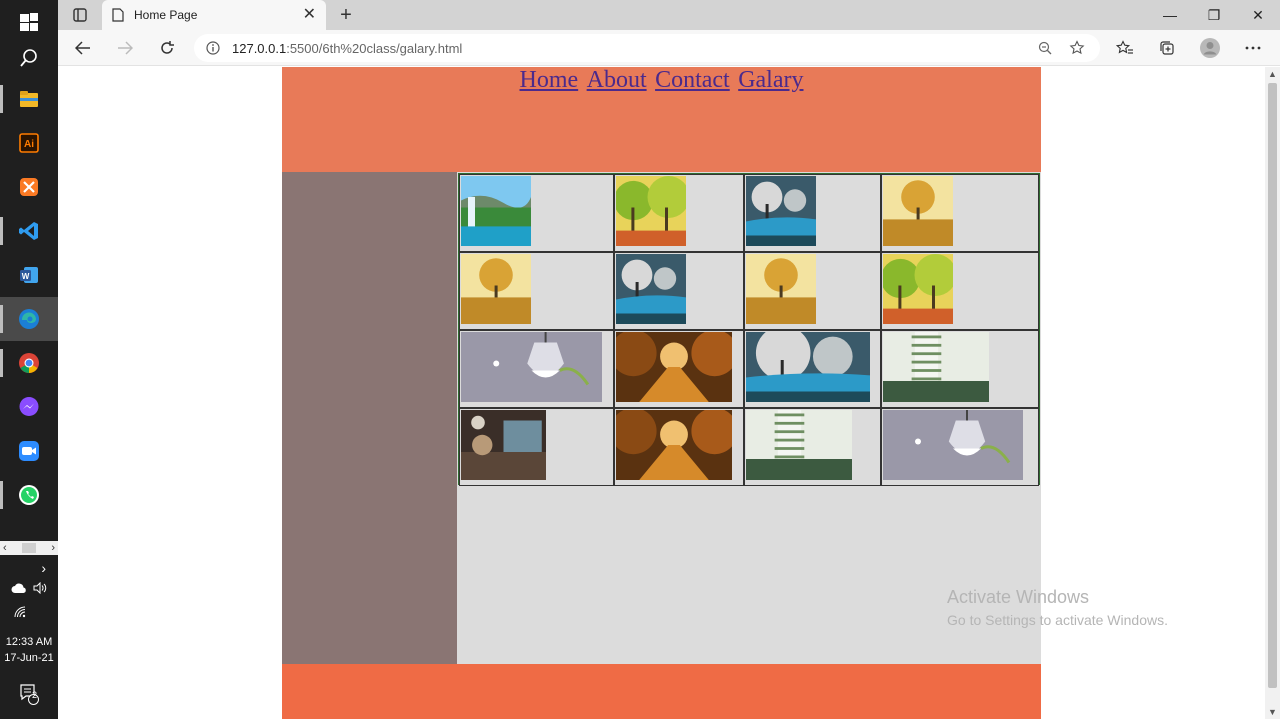  I want to click on tab-strip: Home Page ✕ + — ❐ ✕, so click(669, 15).